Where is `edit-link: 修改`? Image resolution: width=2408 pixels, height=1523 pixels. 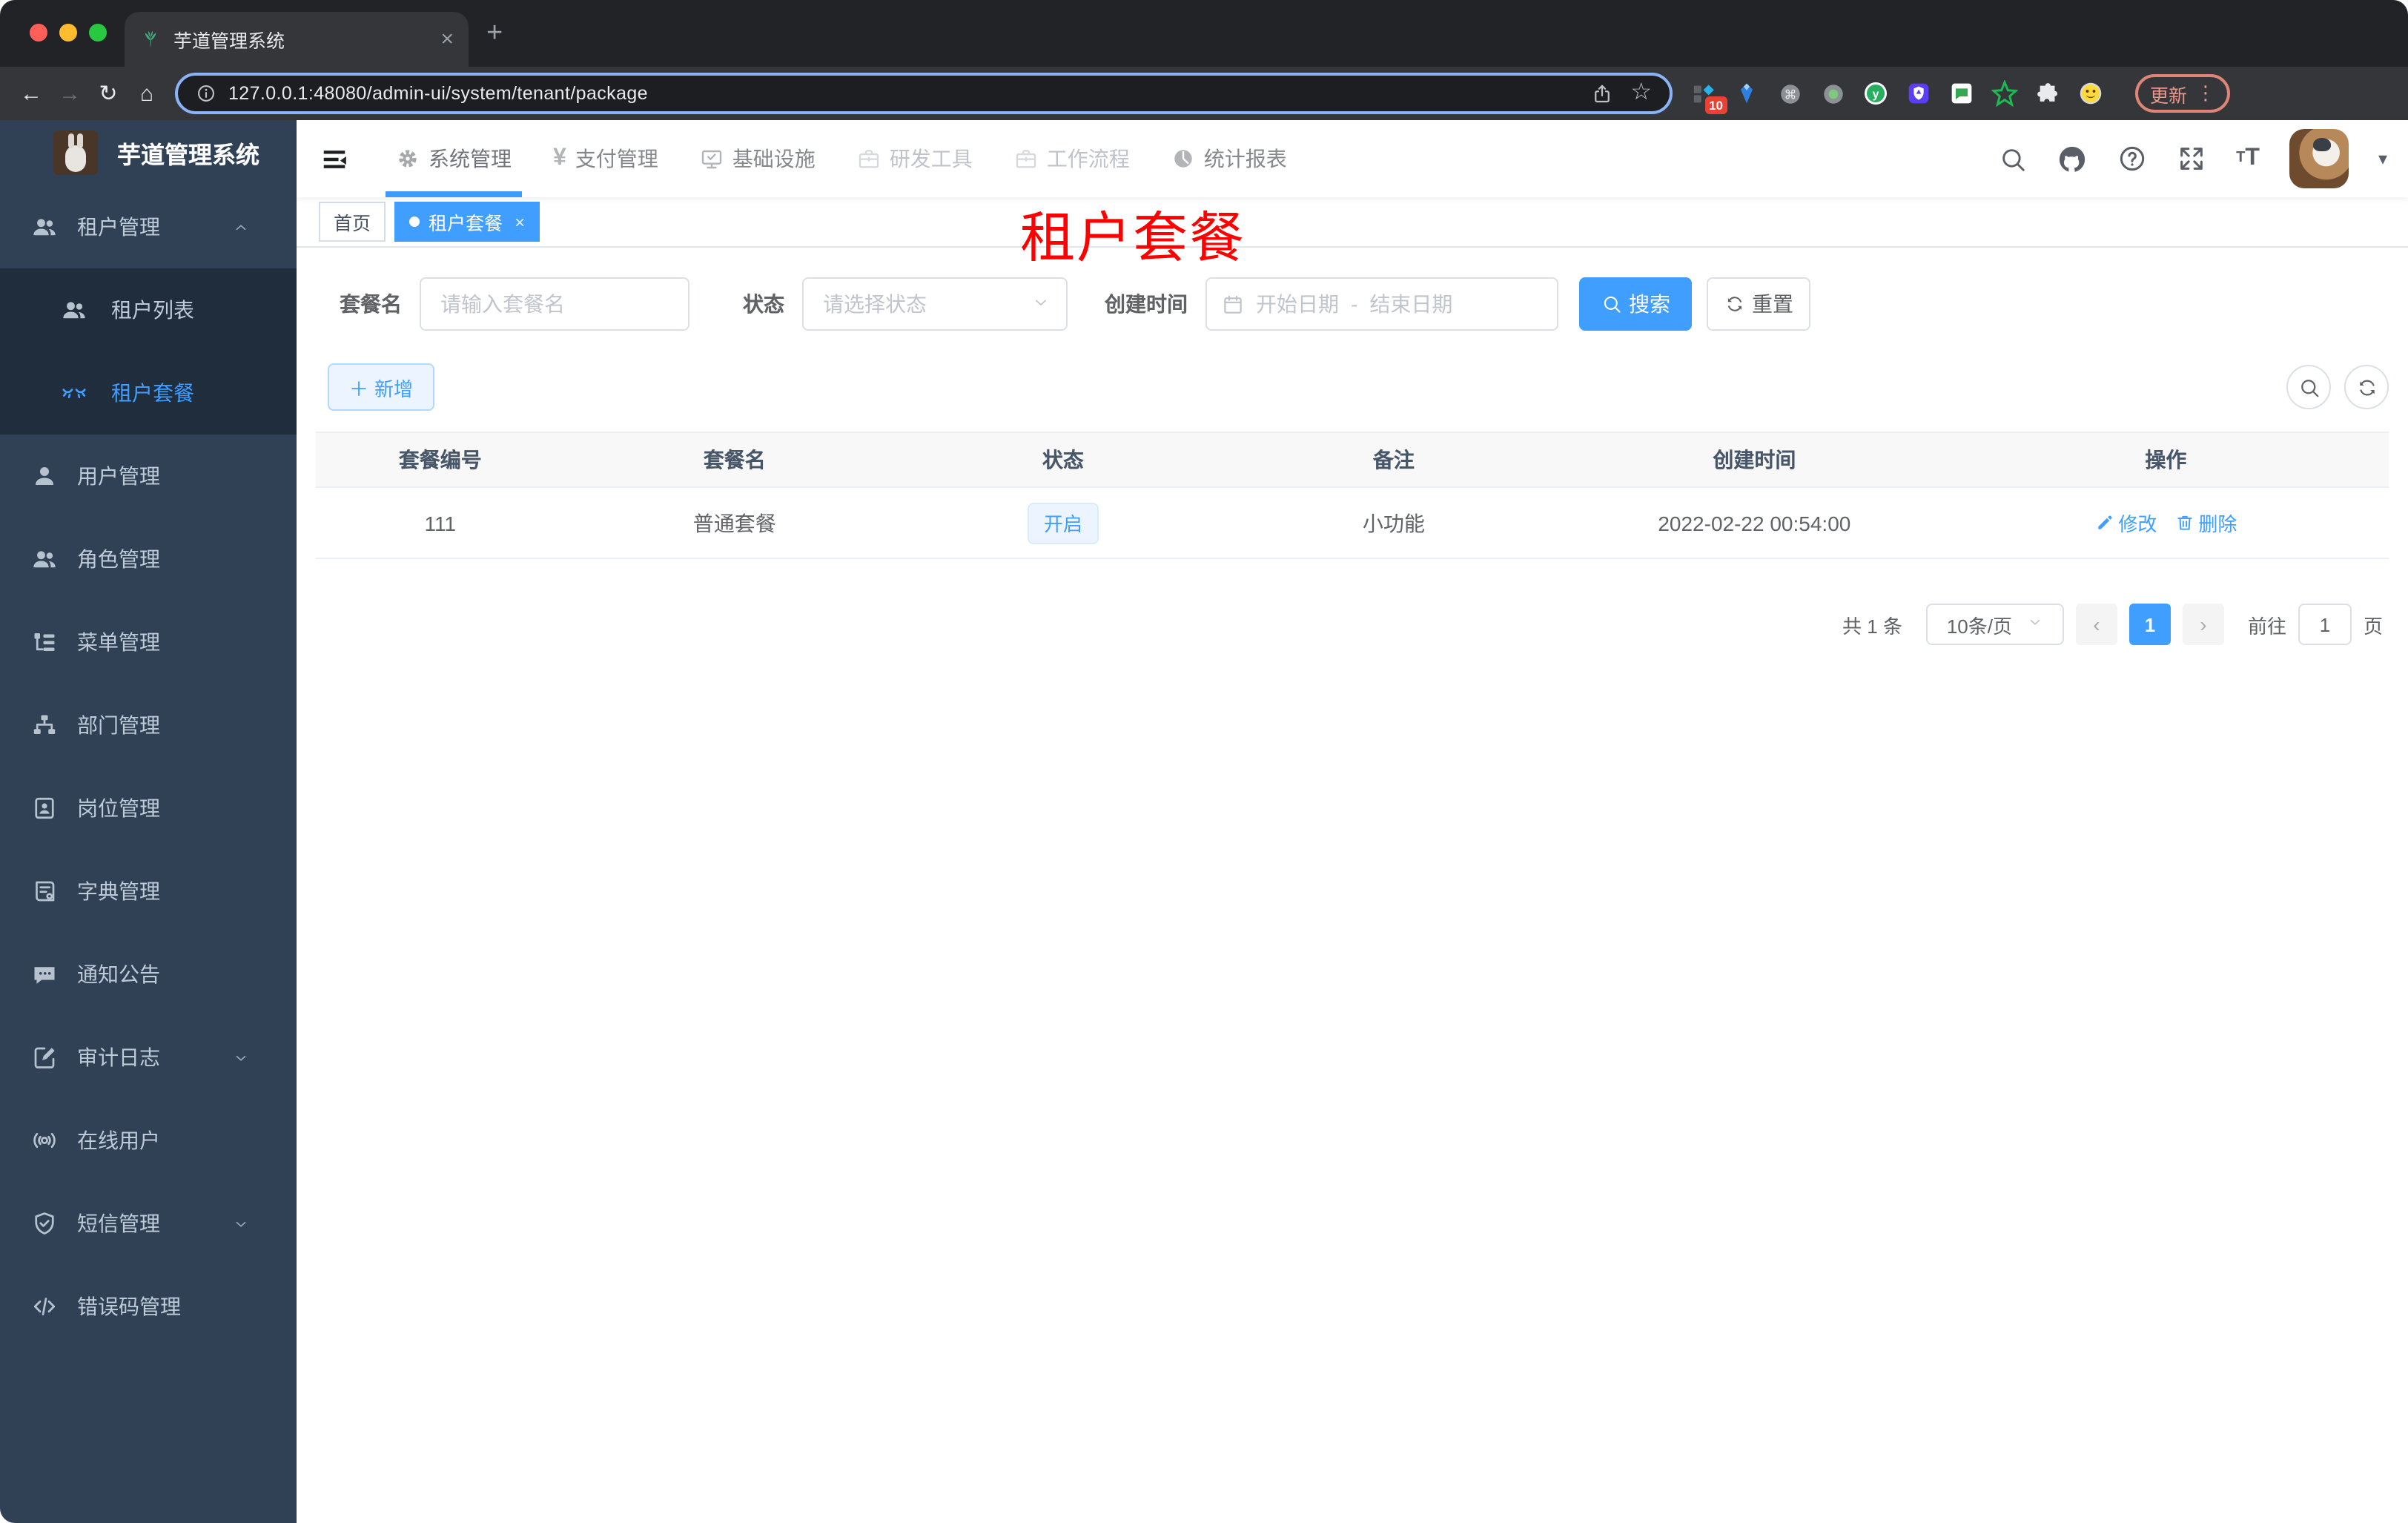 edit-link: 修改 is located at coordinates (2125, 523).